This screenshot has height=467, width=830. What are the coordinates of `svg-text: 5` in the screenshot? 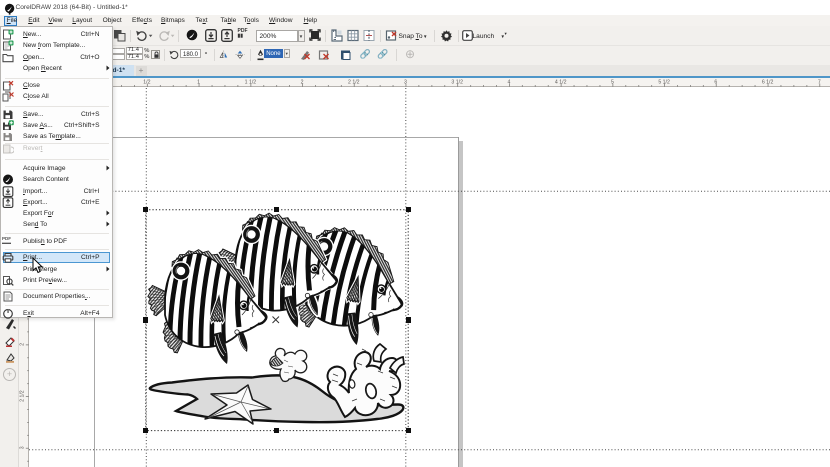 It's located at (612, 82).